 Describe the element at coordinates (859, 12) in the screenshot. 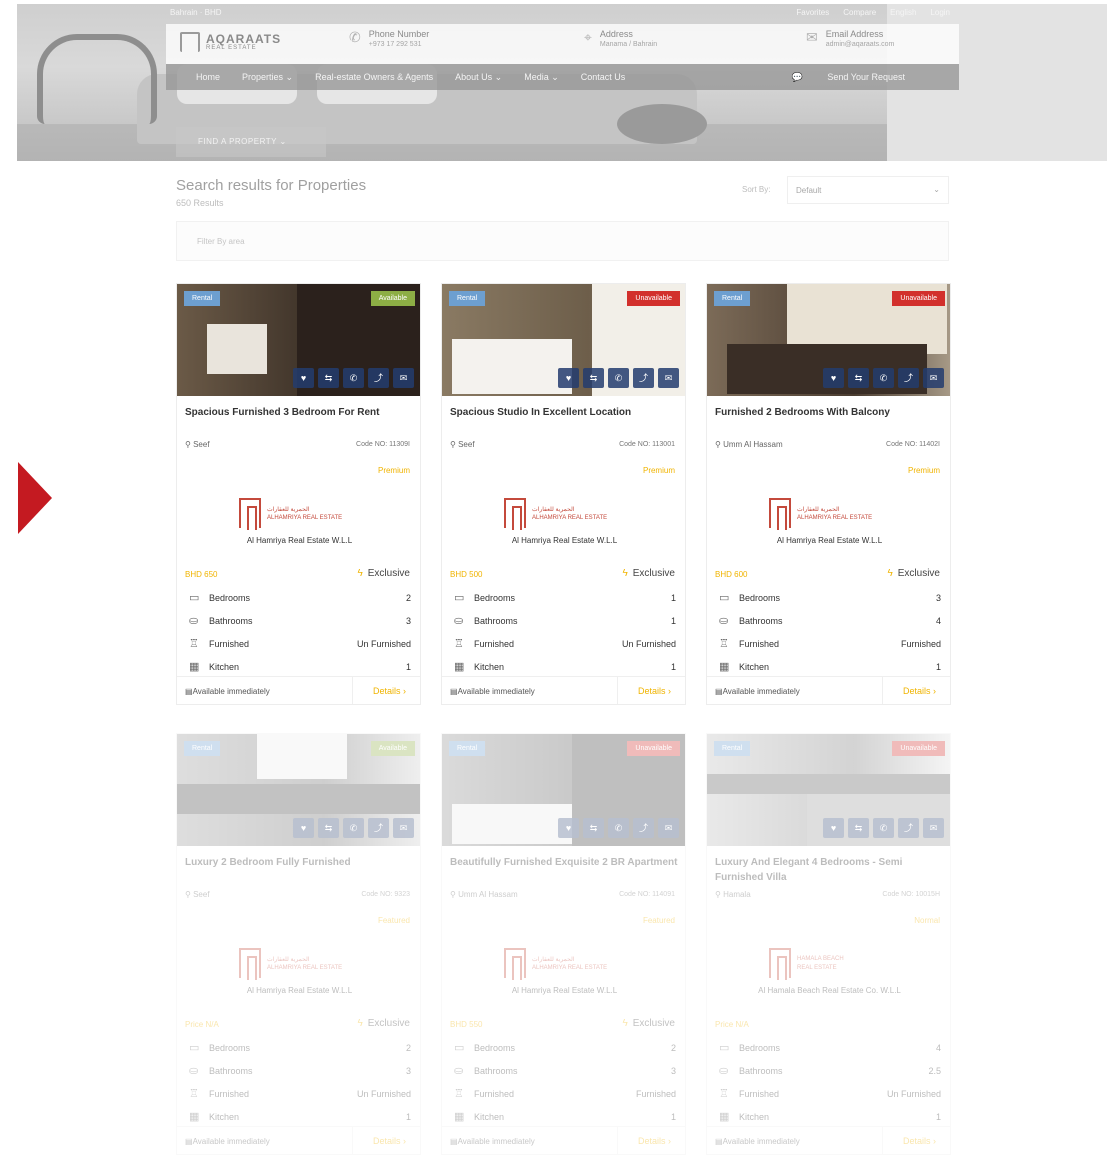

I see `compare-link: Compare` at that location.